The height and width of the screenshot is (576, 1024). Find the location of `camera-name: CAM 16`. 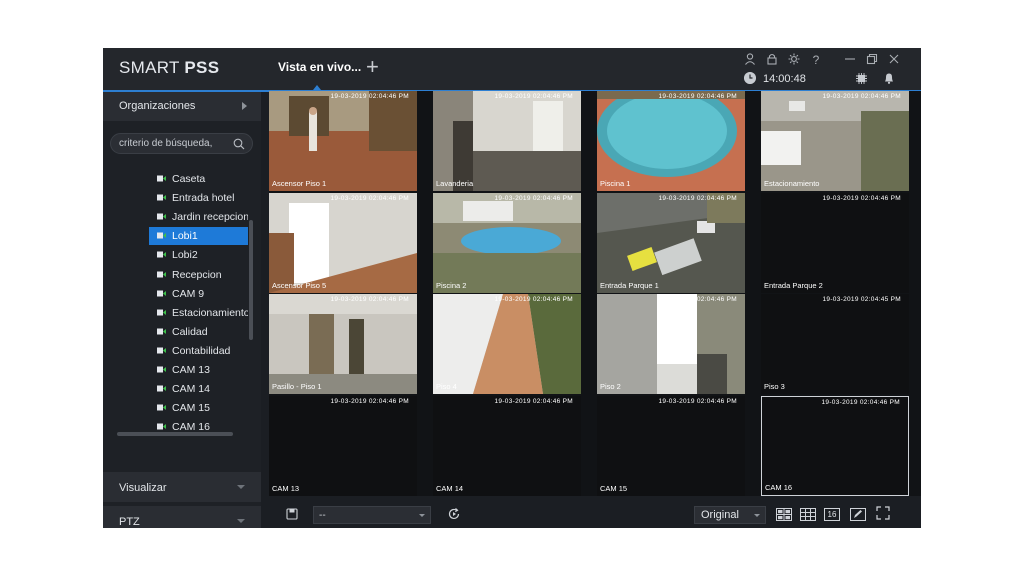

camera-name: CAM 16 is located at coordinates (779, 487).